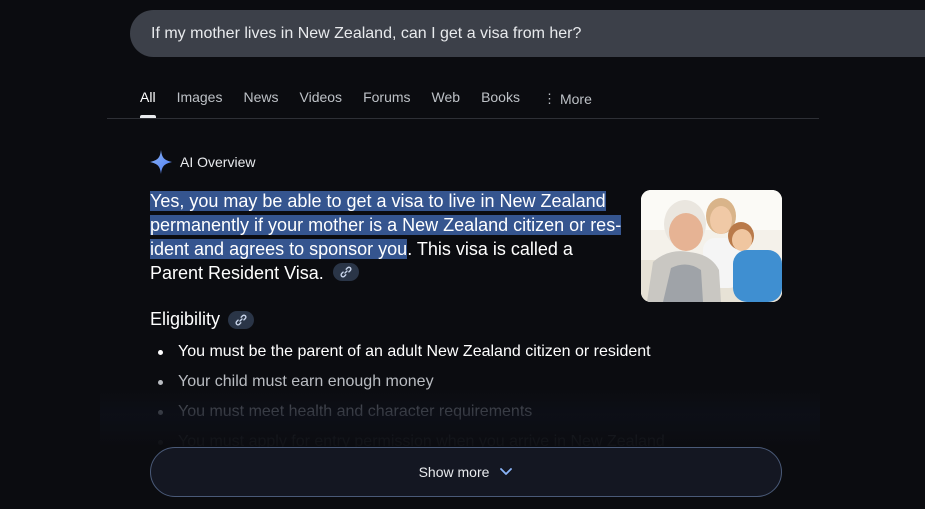 This screenshot has width=925, height=509. Describe the element at coordinates (463, 118) in the screenshot. I see `tabs-divider` at that location.